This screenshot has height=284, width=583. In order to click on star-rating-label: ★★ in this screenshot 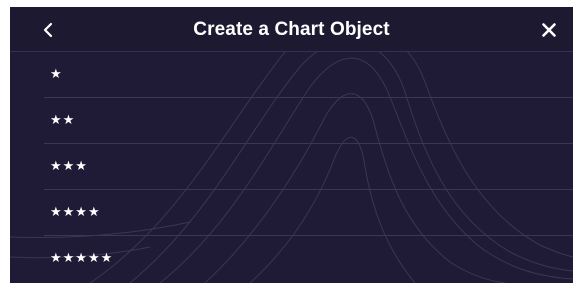, I will do `click(63, 120)`.